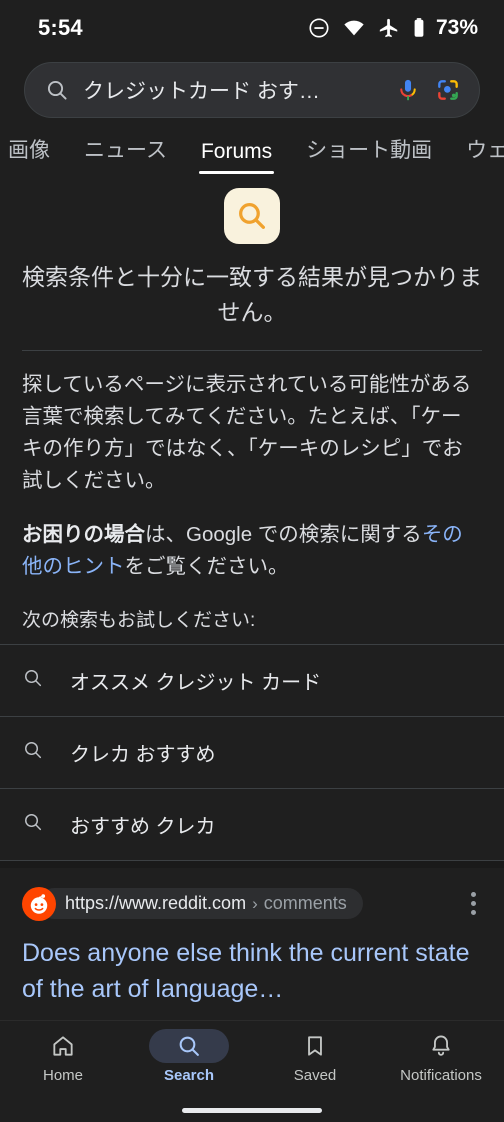 This screenshot has height=1122, width=504. Describe the element at coordinates (441, 1046) in the screenshot. I see `bell-icon` at that location.